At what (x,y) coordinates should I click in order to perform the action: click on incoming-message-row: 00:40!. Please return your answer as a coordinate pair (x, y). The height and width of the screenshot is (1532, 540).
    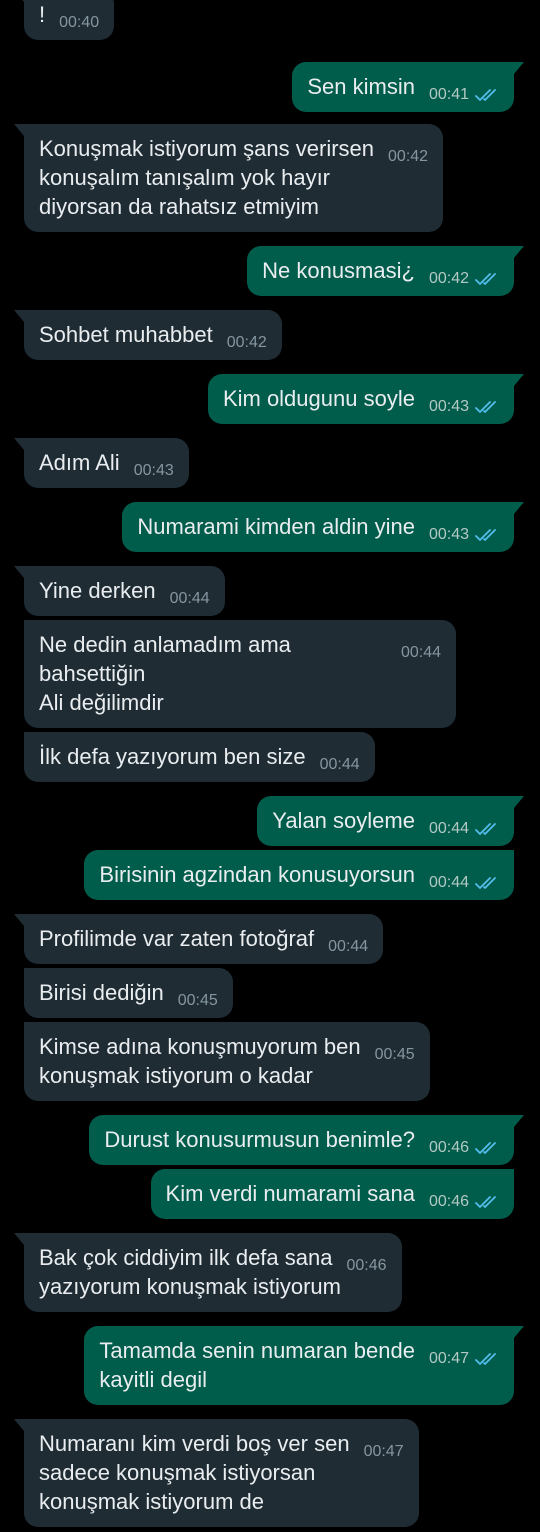
    Looking at the image, I should click on (270, 20).